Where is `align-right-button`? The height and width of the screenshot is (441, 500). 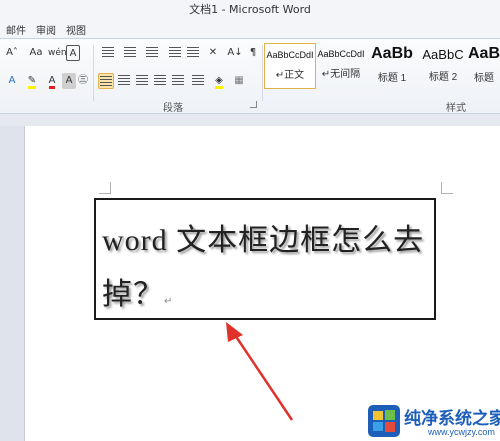 align-right-button is located at coordinates (142, 81).